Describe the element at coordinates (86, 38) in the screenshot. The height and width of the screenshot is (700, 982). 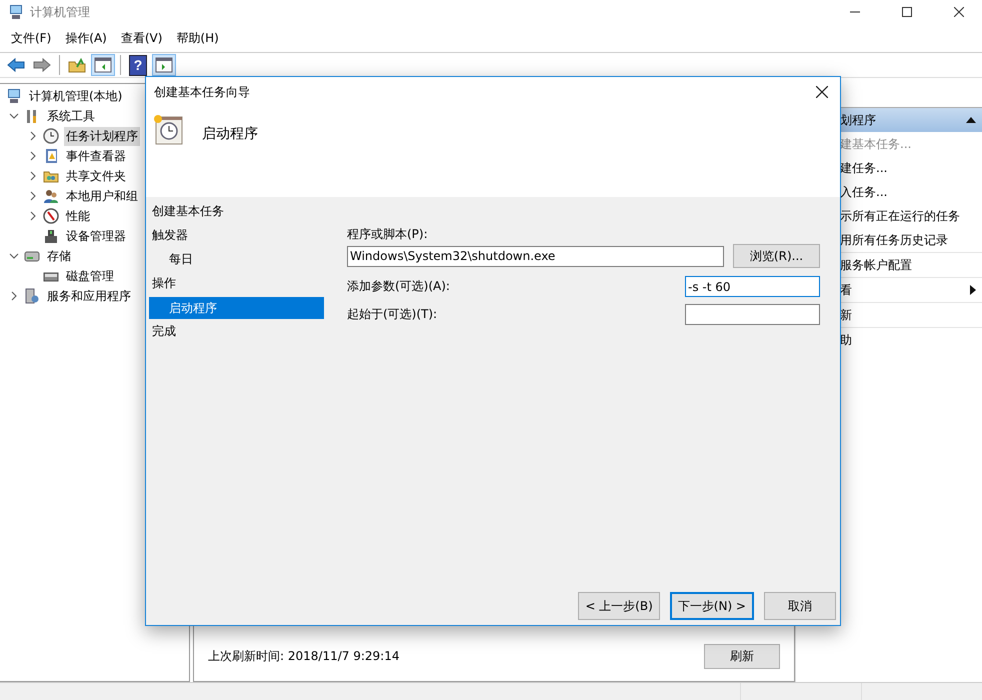
I see `menu-item: 操作(A)` at that location.